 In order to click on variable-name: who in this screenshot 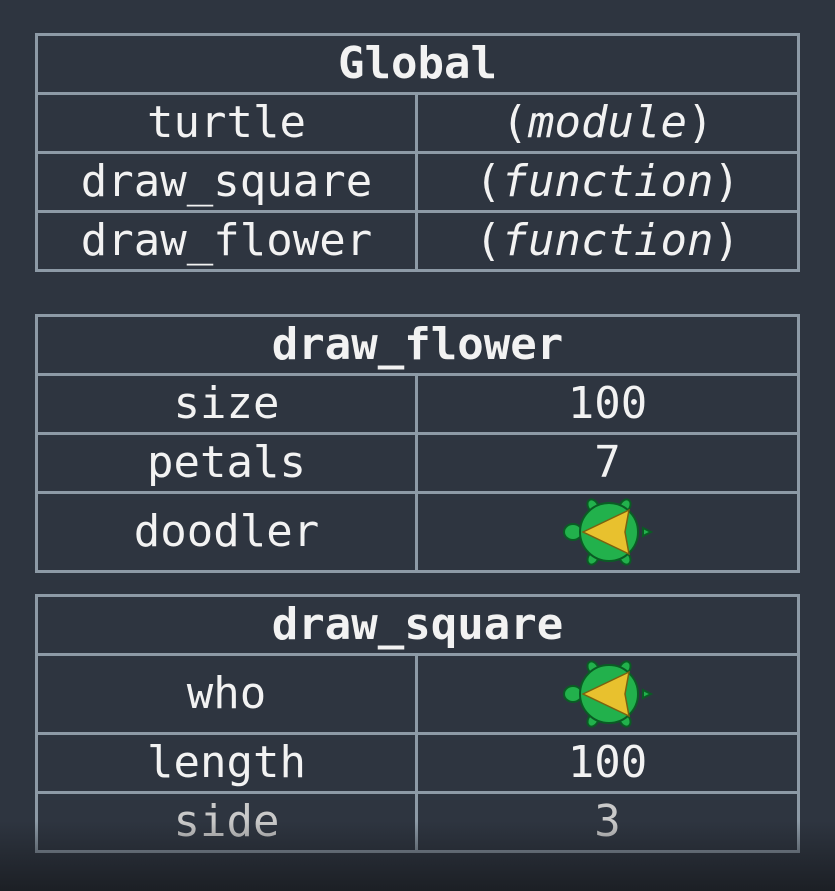, I will do `click(226, 694)`.